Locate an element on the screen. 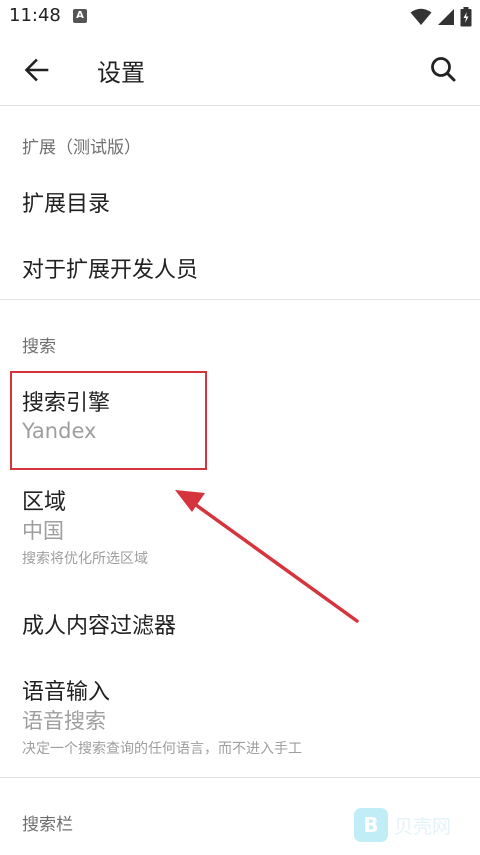  status-icons is located at coordinates (441, 17).